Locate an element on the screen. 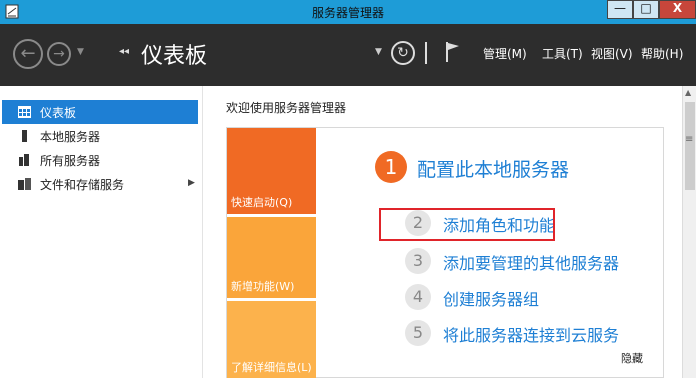 The image size is (696, 378). step-create-server-group: 4 创建服务器组 is located at coordinates (535, 298).